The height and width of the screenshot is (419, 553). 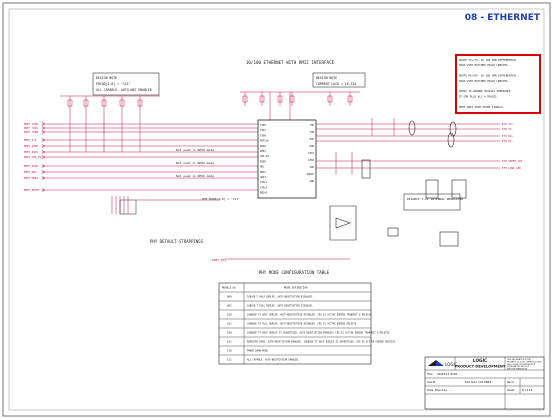 I want to click on phy-right-pin: VDDIO, so click(x=311, y=174).